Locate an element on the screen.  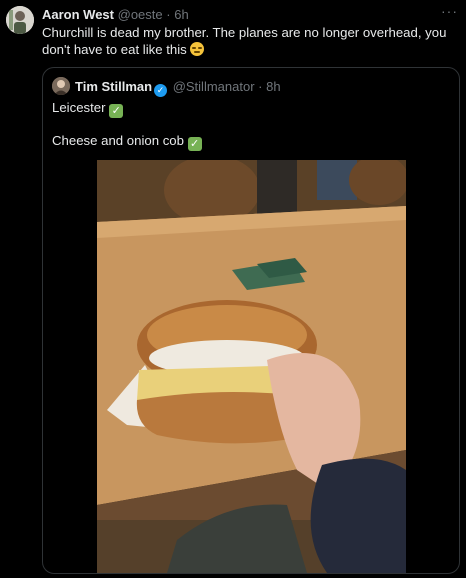
quoted-line-1: Leicester ✓ is located at coordinates (88, 108).